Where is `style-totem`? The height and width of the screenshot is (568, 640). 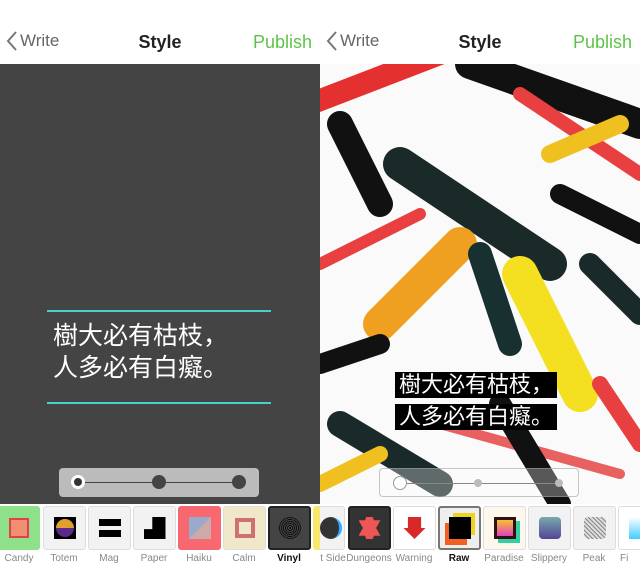 style-totem is located at coordinates (64, 528).